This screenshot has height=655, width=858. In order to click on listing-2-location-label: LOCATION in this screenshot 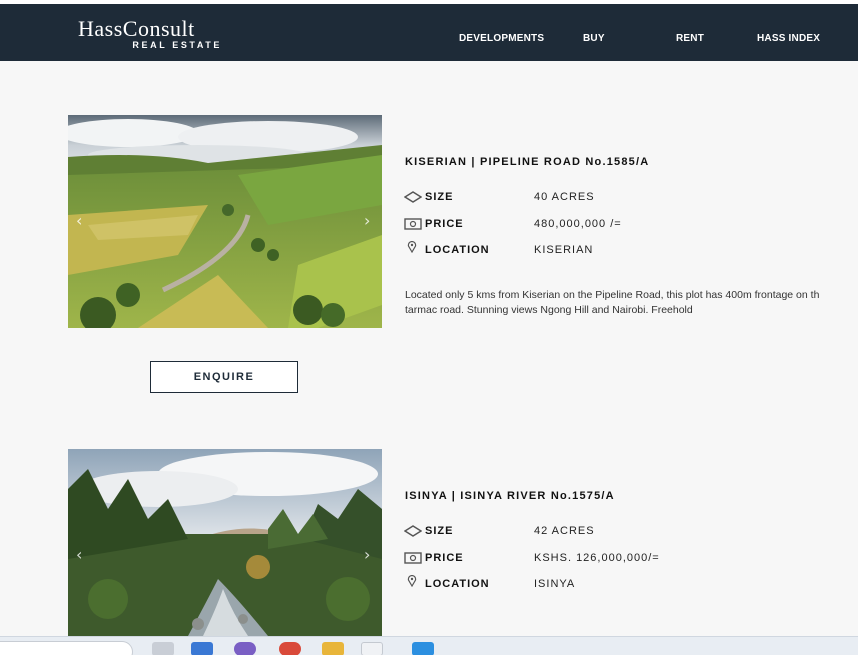, I will do `click(457, 584)`.